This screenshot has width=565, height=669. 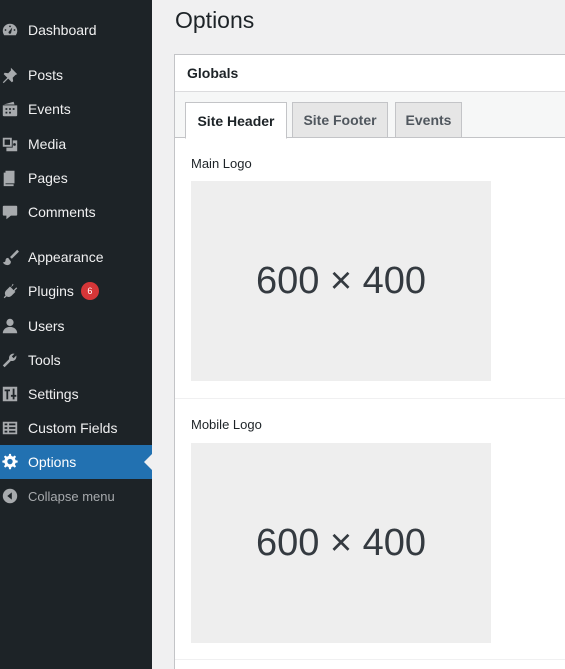 I want to click on collapse-menu-button: Collapse menu, so click(x=76, y=496).